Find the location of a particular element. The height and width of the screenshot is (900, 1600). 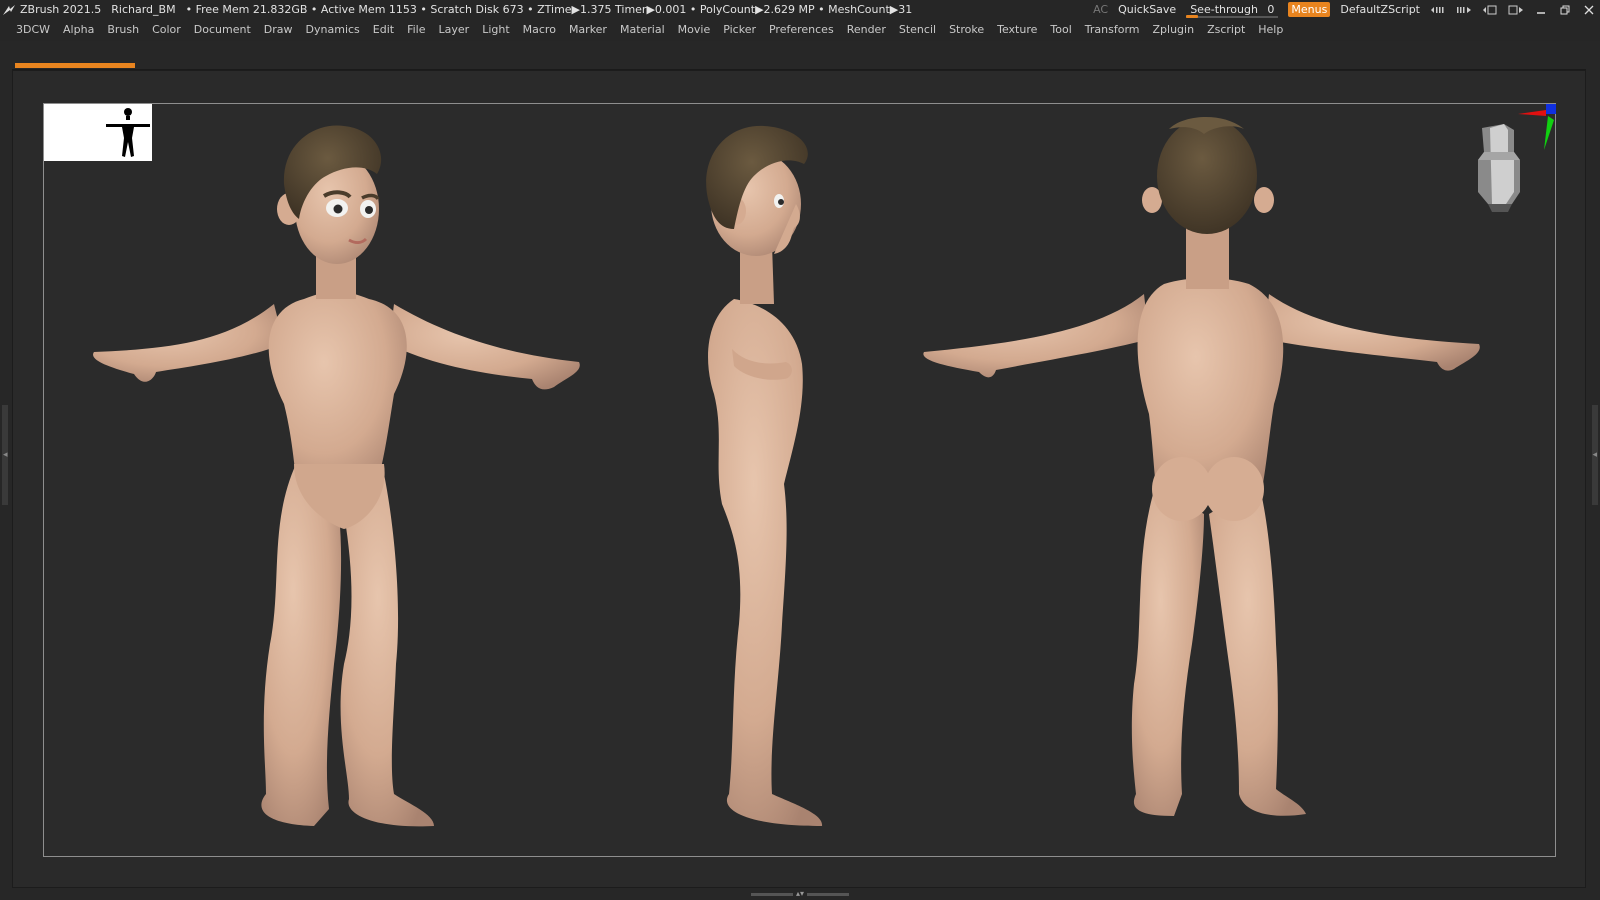

bottom-handle-bar-left is located at coordinates (771, 894).